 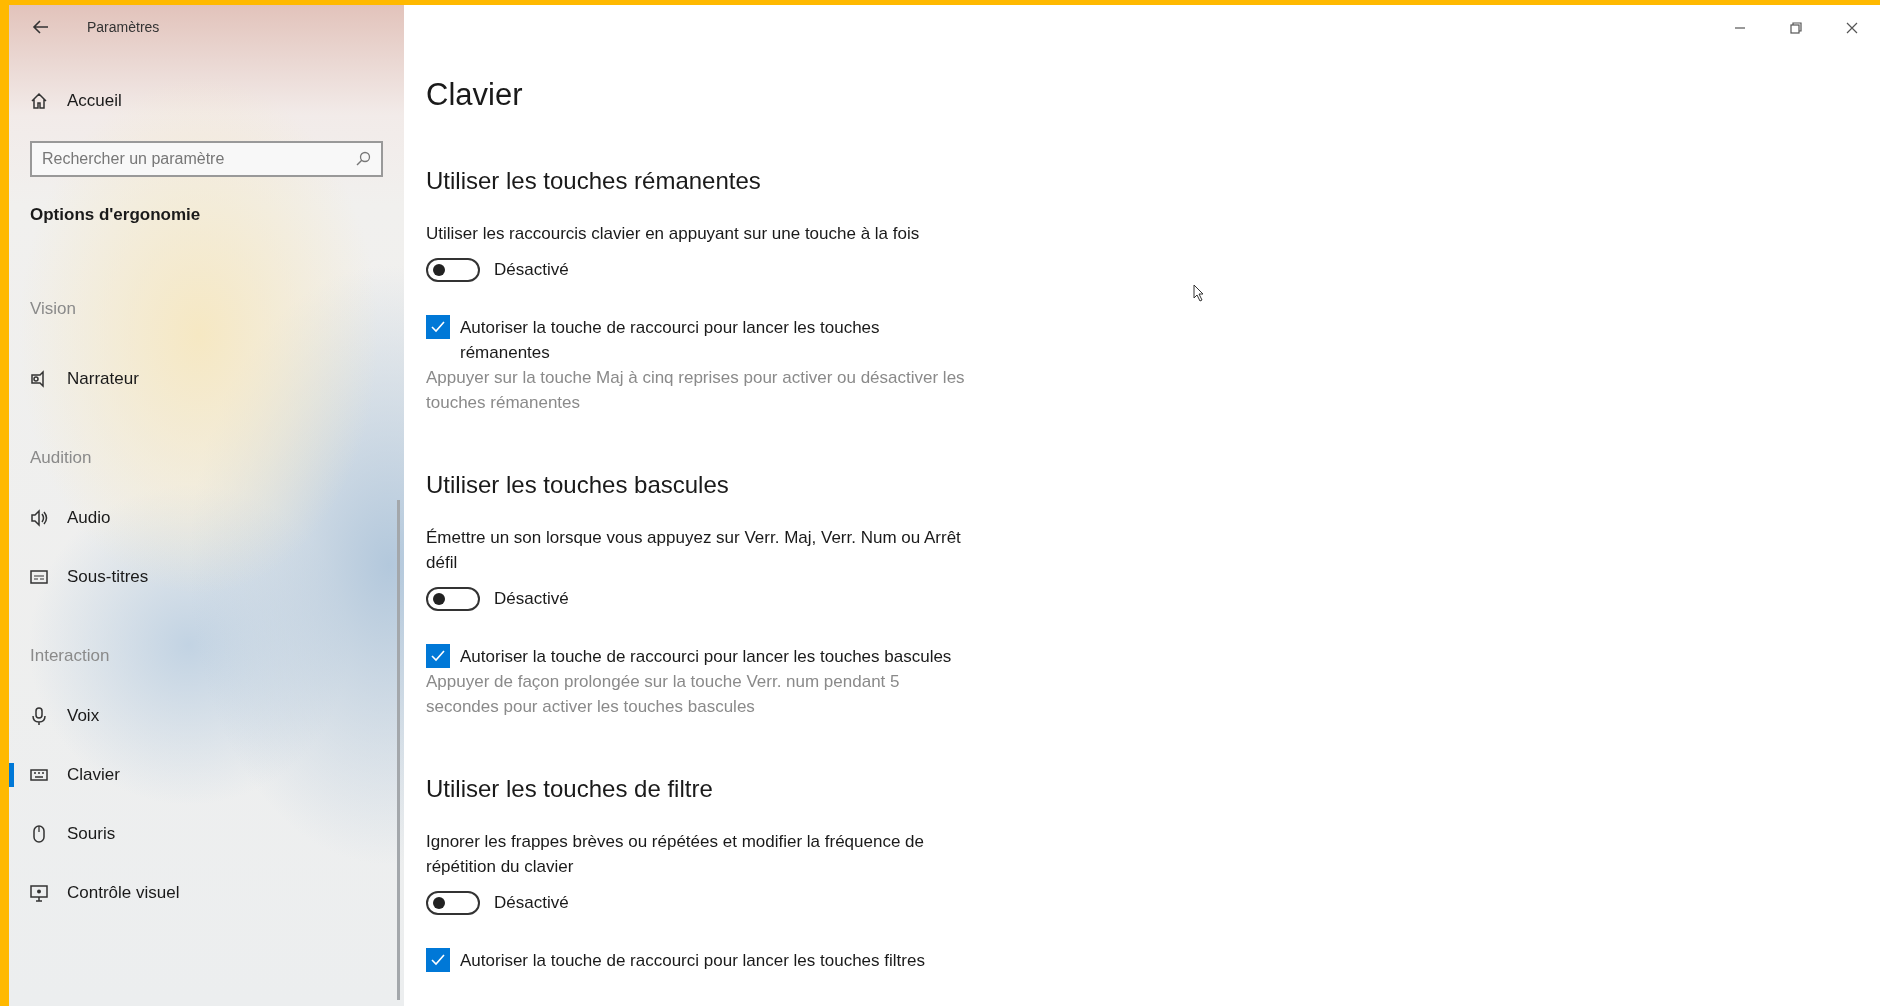 What do you see at coordinates (206, 774) in the screenshot?
I see `sidebar-item: Clavier` at bounding box center [206, 774].